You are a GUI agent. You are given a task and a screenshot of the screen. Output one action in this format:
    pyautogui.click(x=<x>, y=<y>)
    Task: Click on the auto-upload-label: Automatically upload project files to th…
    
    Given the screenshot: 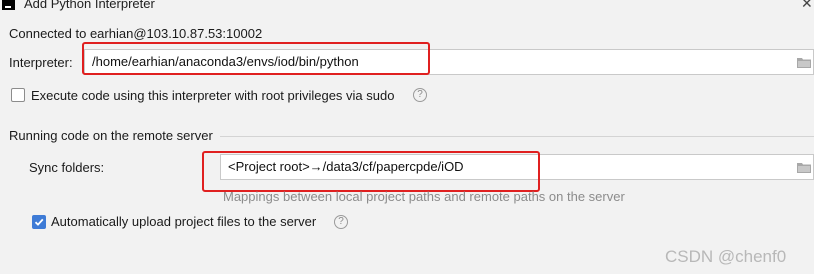 What is the action you would take?
    pyautogui.click(x=183, y=221)
    